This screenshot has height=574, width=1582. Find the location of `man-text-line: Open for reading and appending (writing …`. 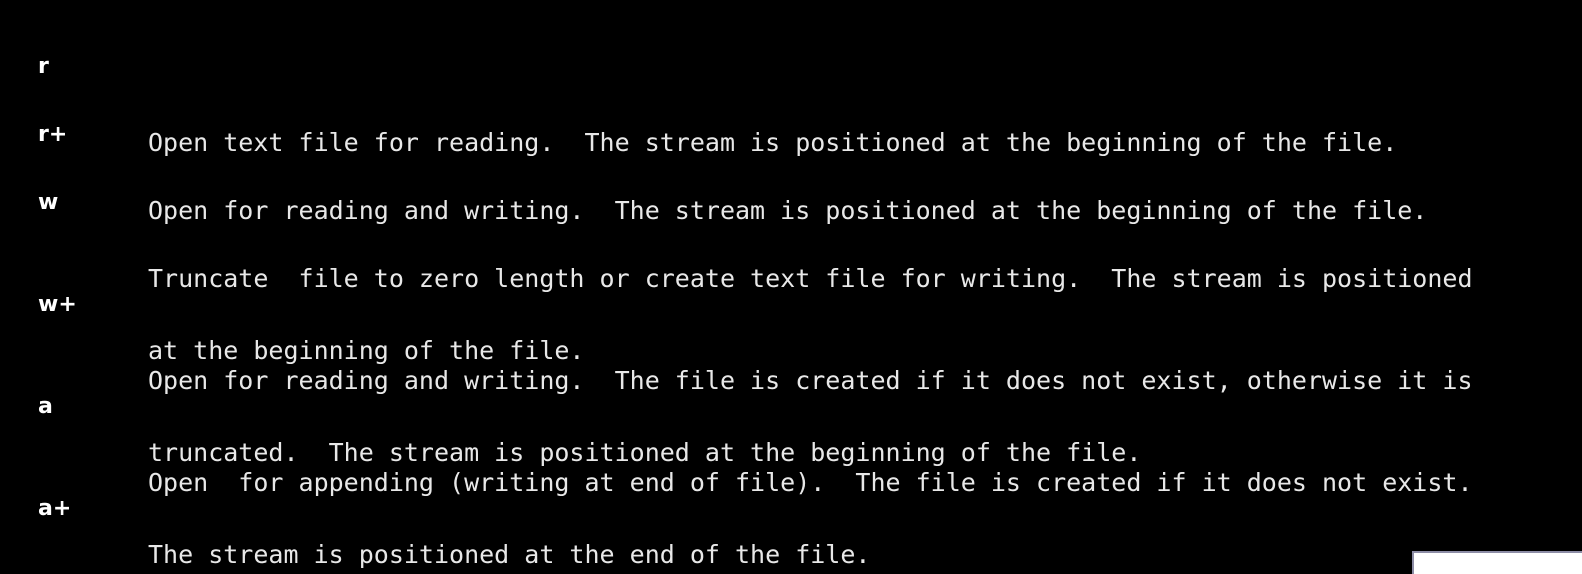

man-text-line: Open for reading and appending (writing … is located at coordinates (865, 571).